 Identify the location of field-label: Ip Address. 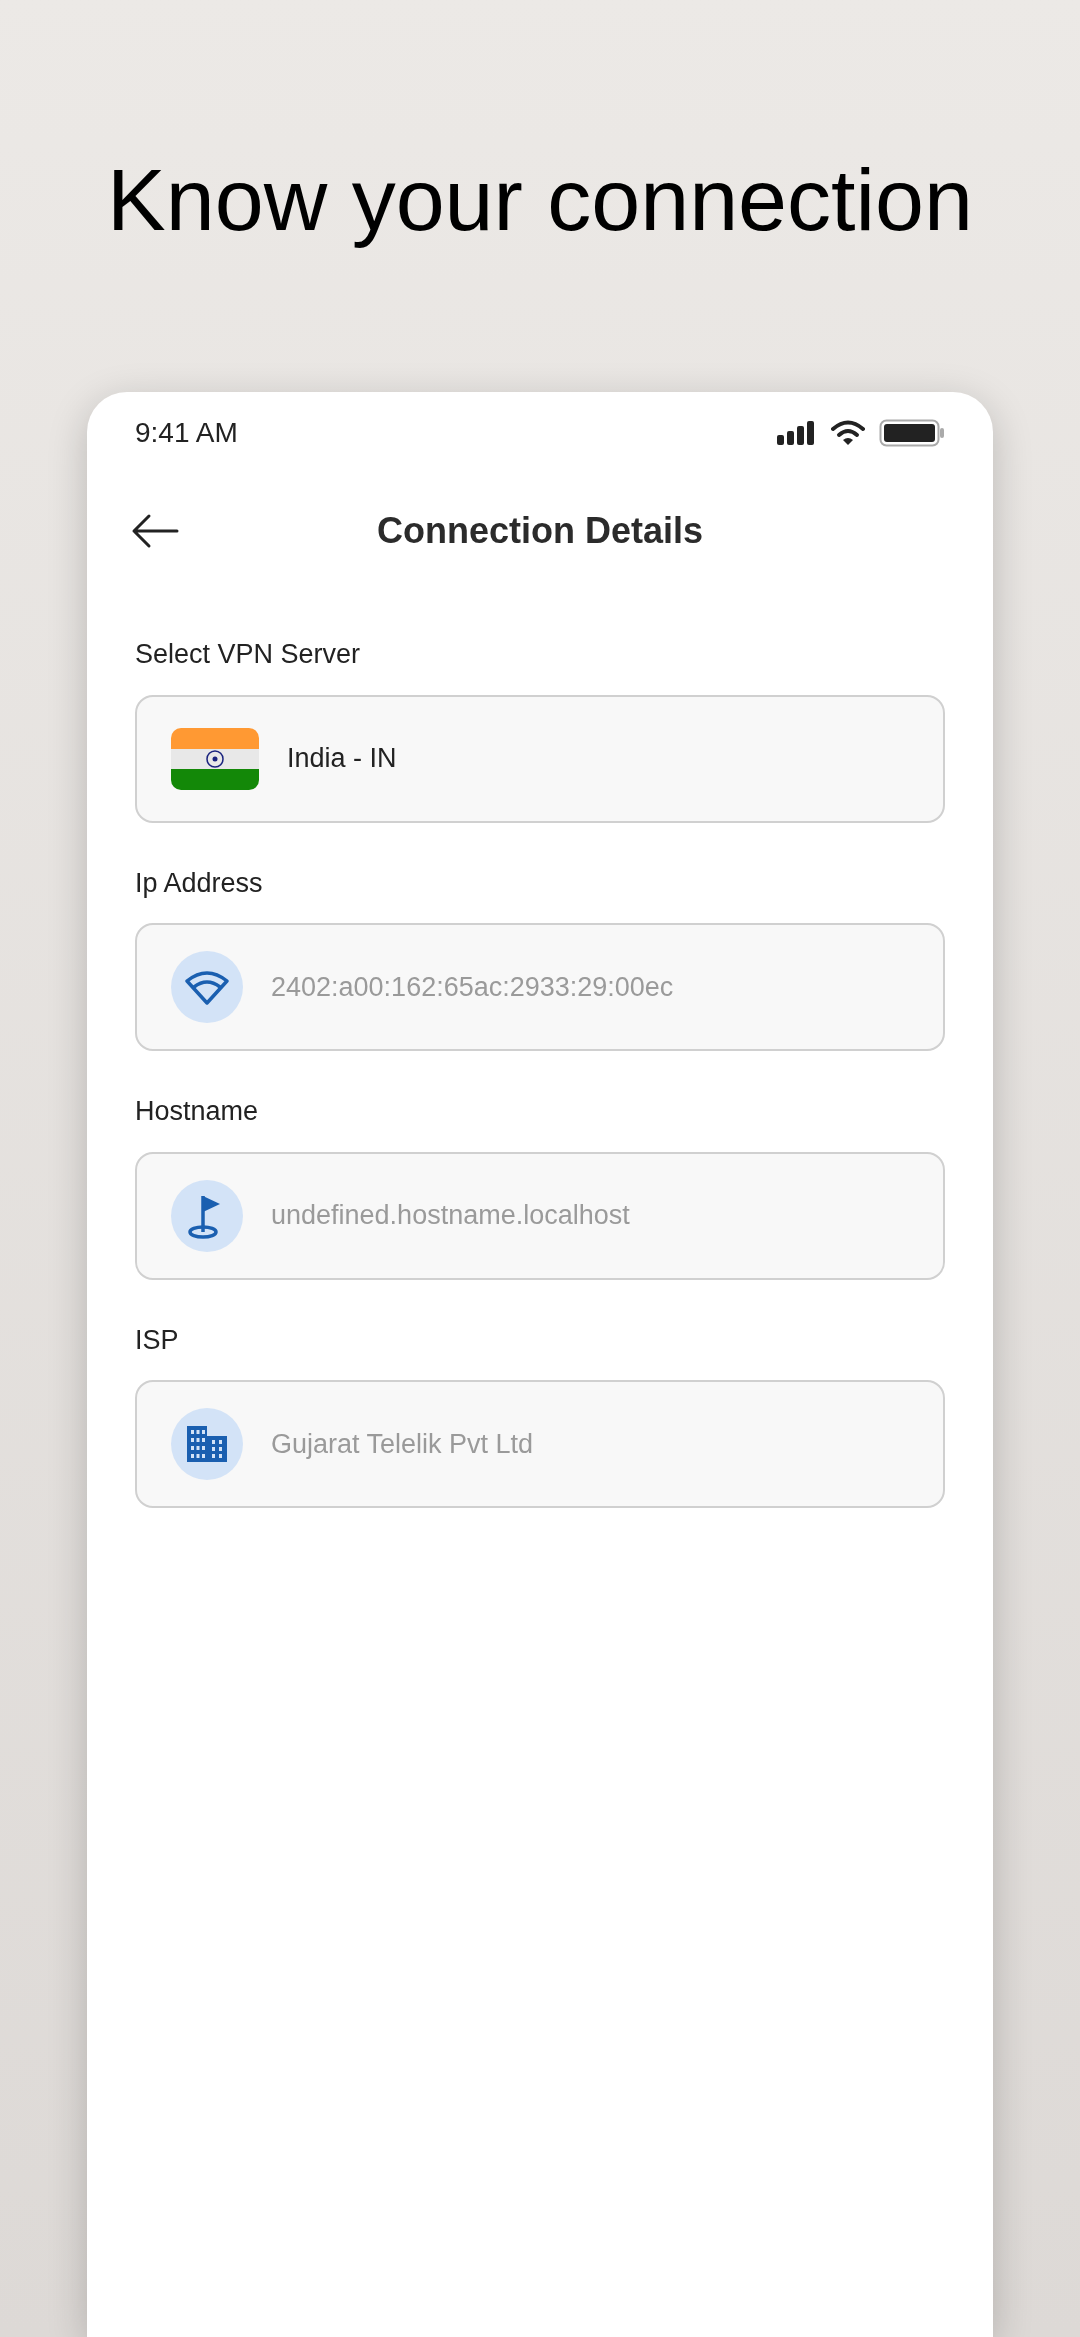
(199, 883).